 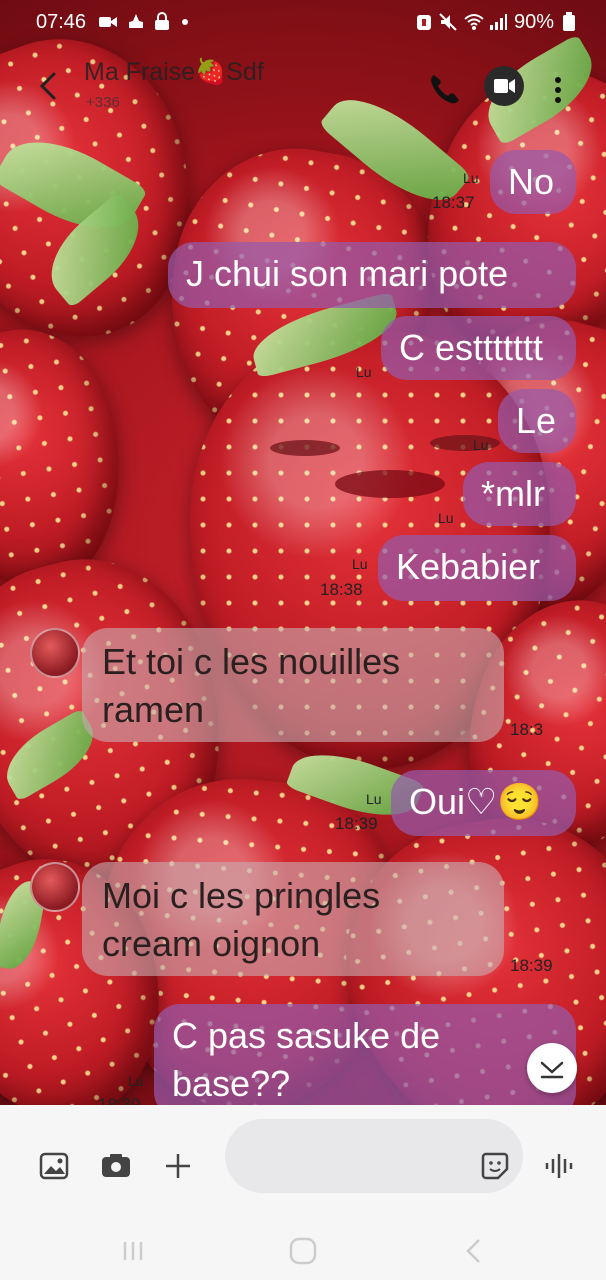 I want to click on voice-wave-icon, so click(x=559, y=1166).